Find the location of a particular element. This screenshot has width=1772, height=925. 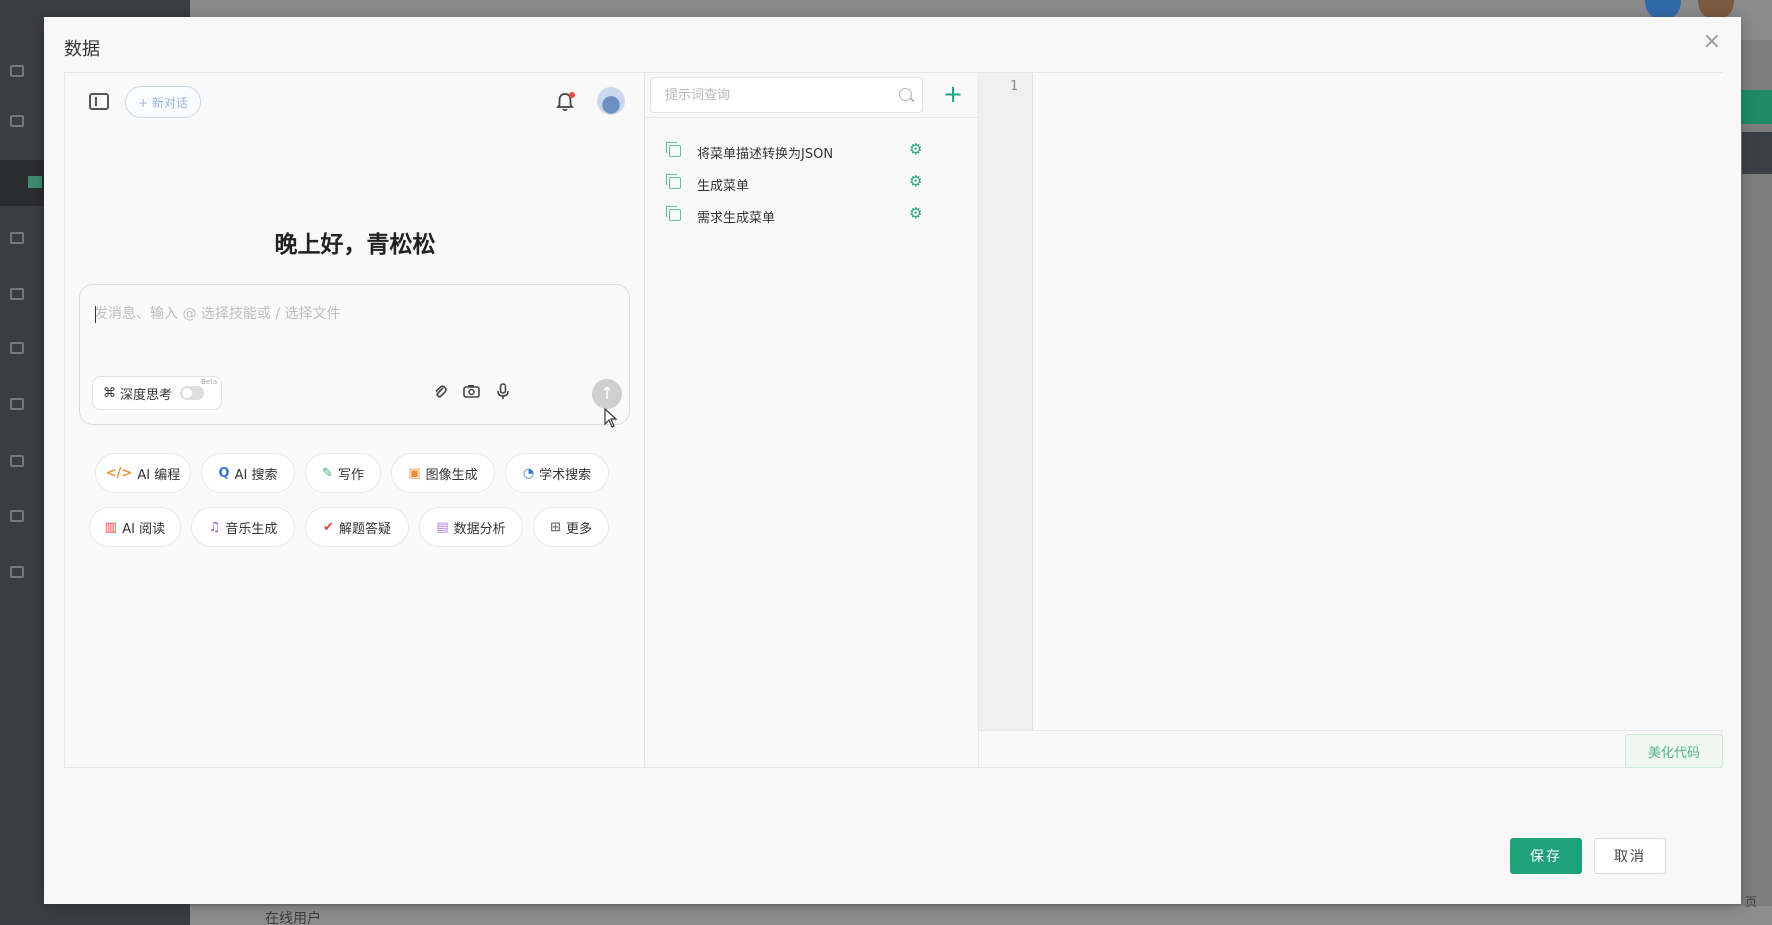

deep-think-switch is located at coordinates (192, 393).